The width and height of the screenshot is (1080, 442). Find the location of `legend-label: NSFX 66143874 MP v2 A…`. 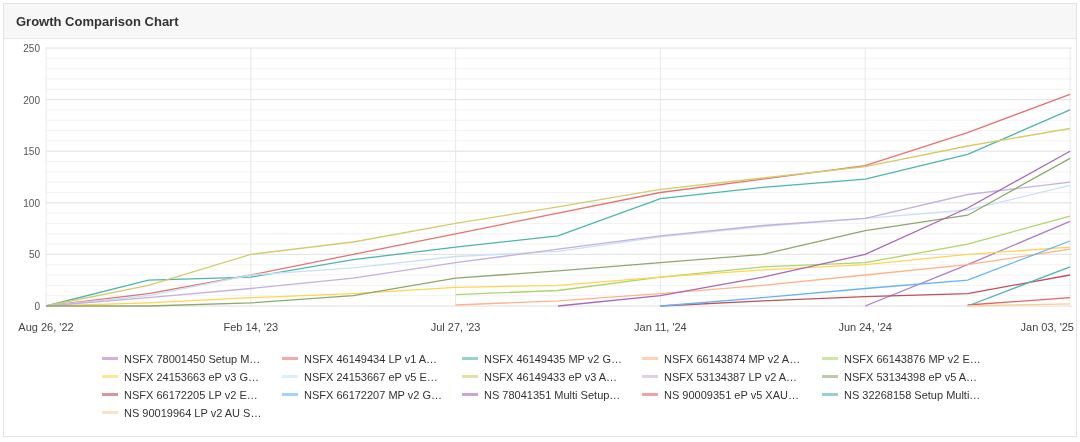

legend-label: NSFX 66143874 MP v2 A… is located at coordinates (732, 358).